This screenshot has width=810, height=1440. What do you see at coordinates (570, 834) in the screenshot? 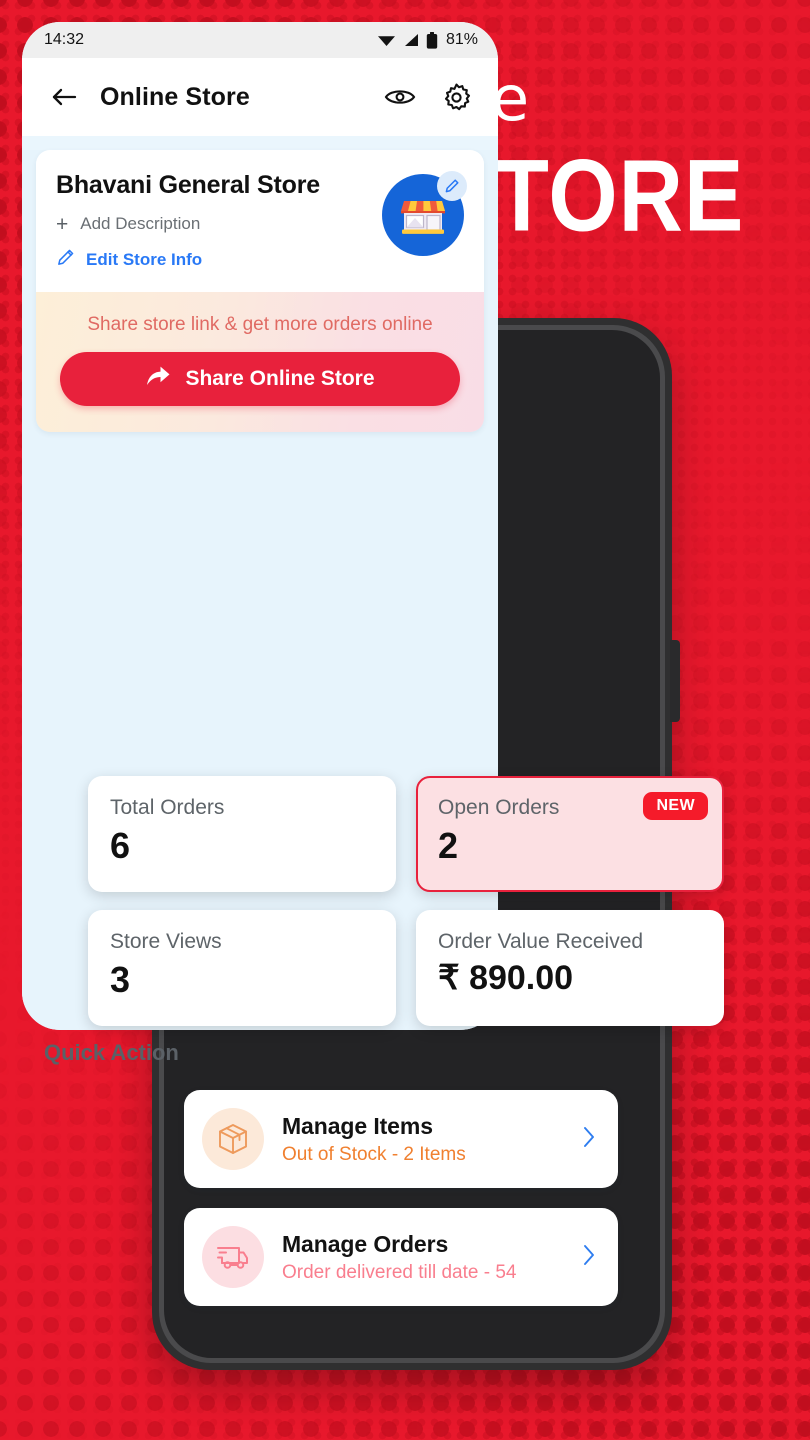
I see `stat-card-open-orders: Open Orders 2 NEW` at bounding box center [570, 834].